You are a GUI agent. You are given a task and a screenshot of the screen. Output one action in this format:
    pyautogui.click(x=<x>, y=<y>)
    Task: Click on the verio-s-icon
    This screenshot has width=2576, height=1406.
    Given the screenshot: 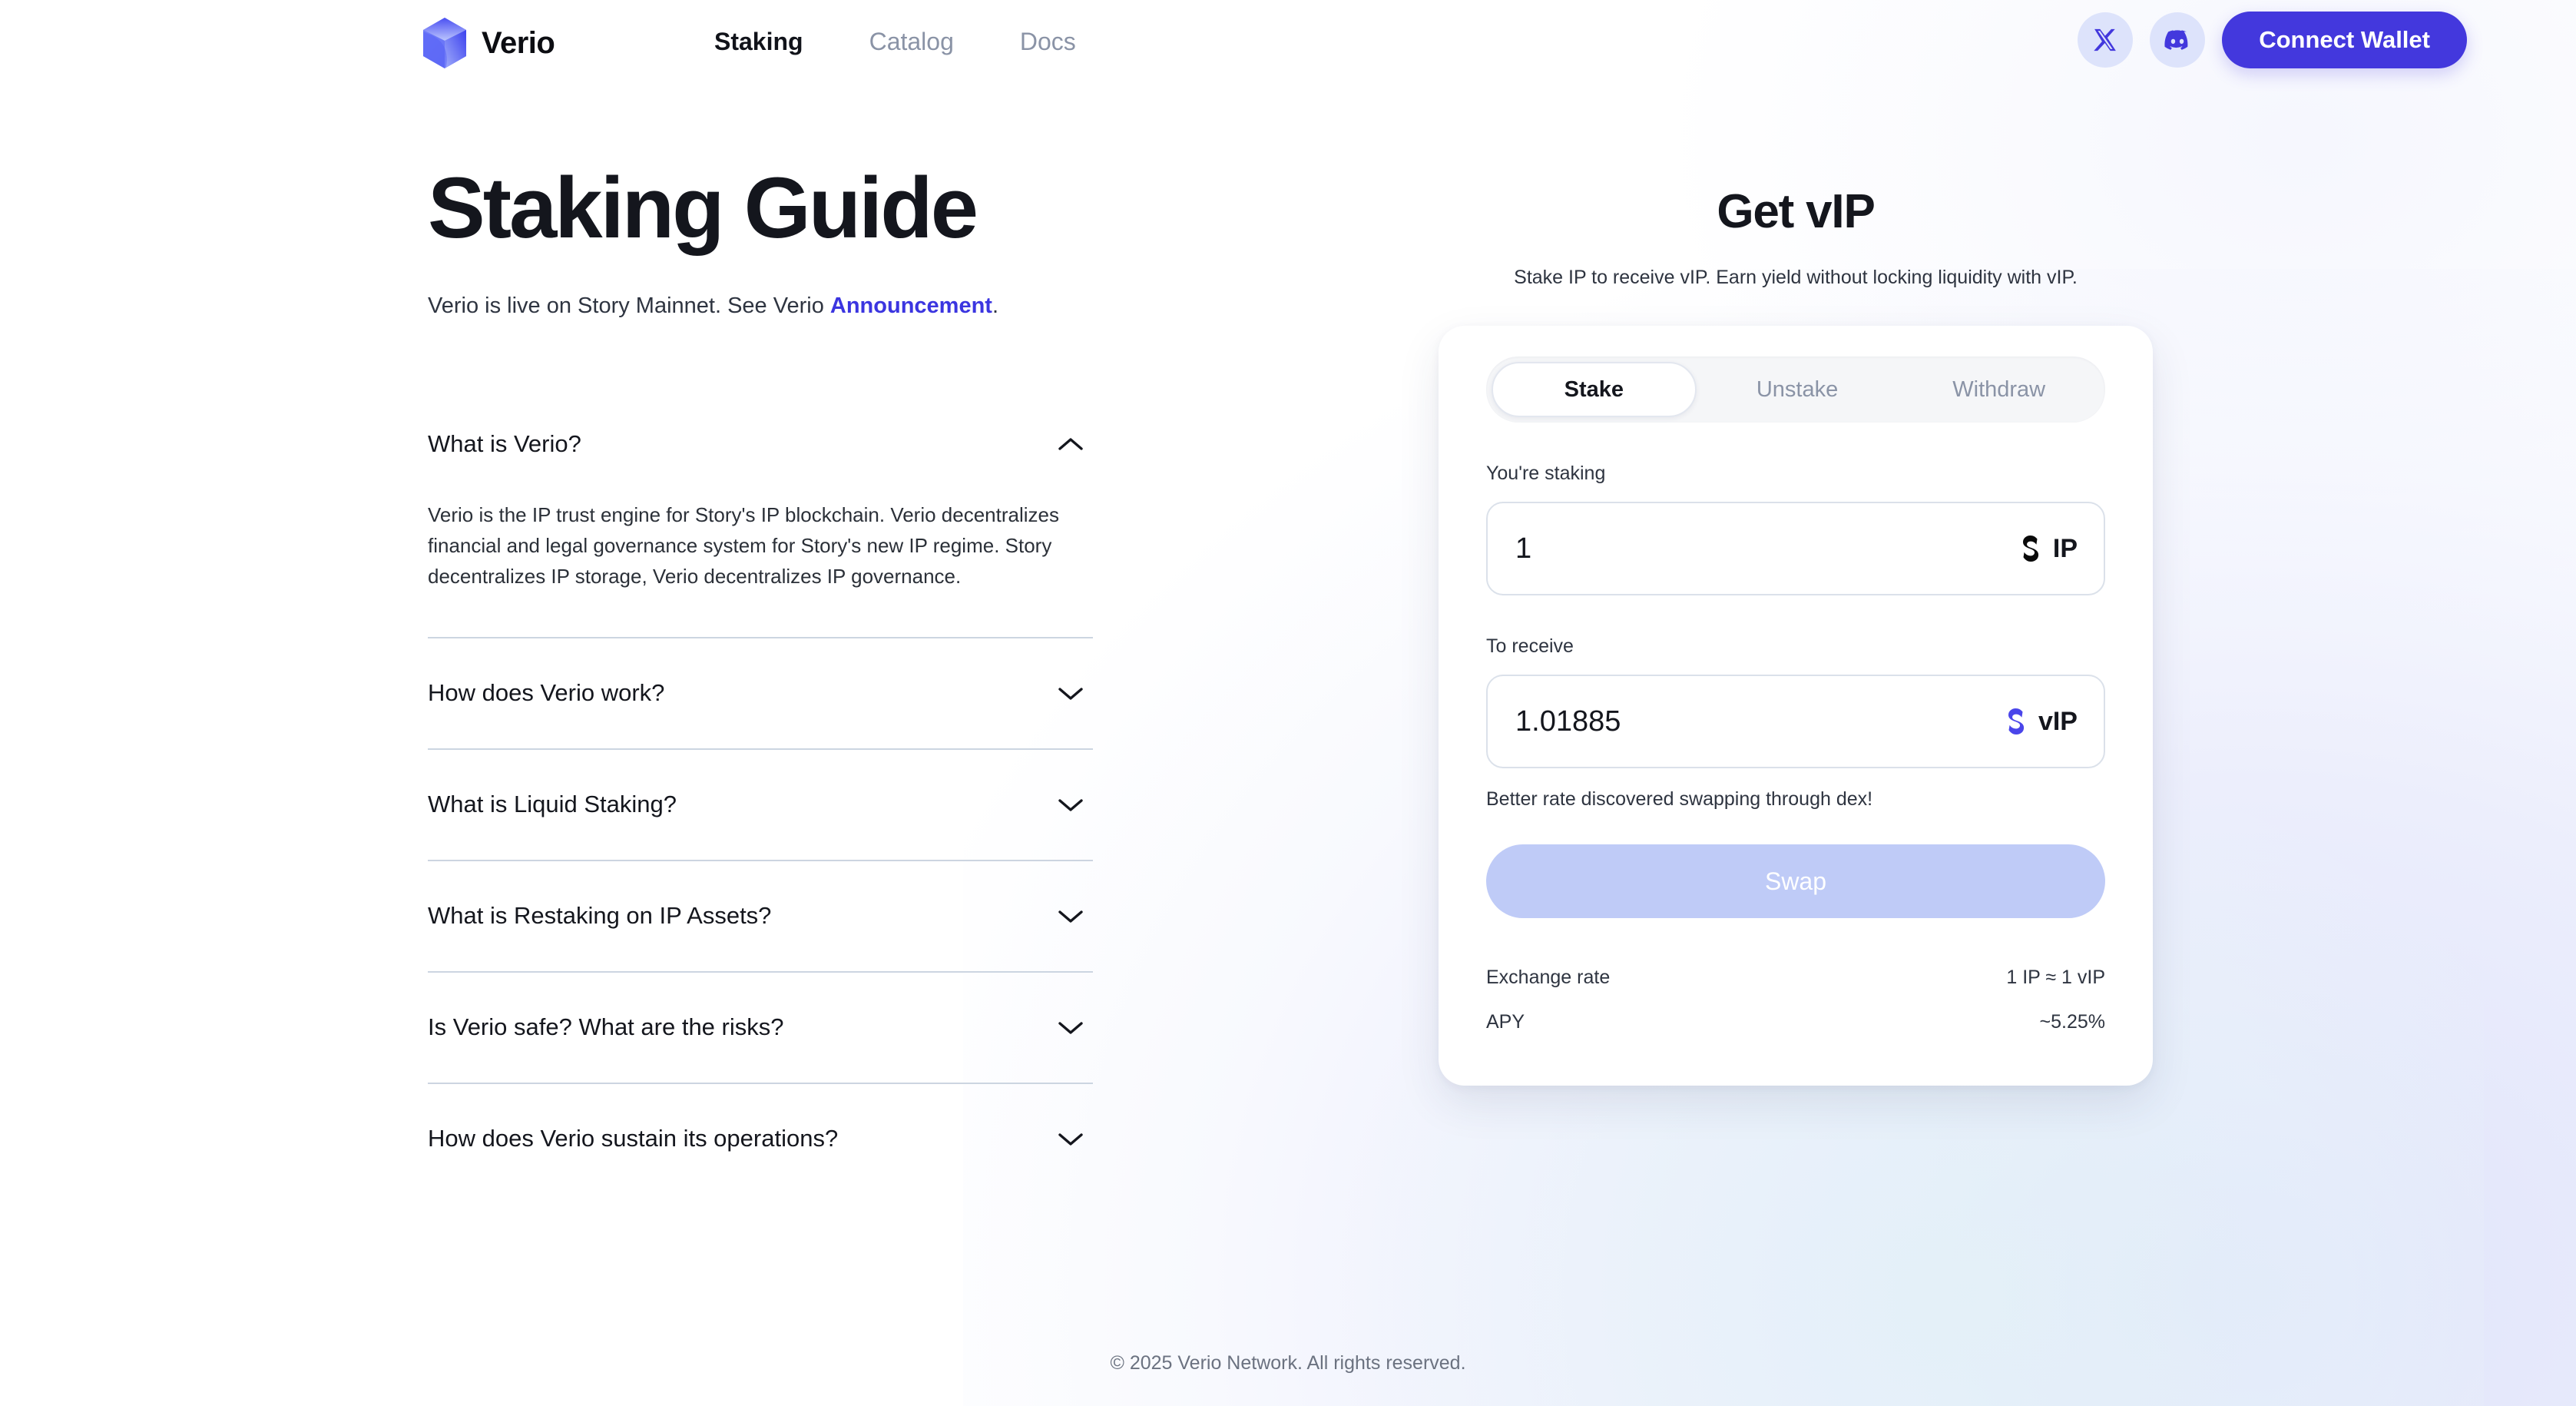 What is the action you would take?
    pyautogui.click(x=2017, y=721)
    